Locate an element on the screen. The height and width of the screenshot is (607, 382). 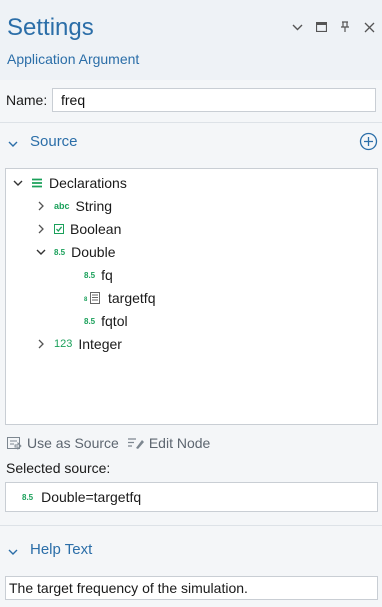
tree-item-label: Integer is located at coordinates (100, 344).